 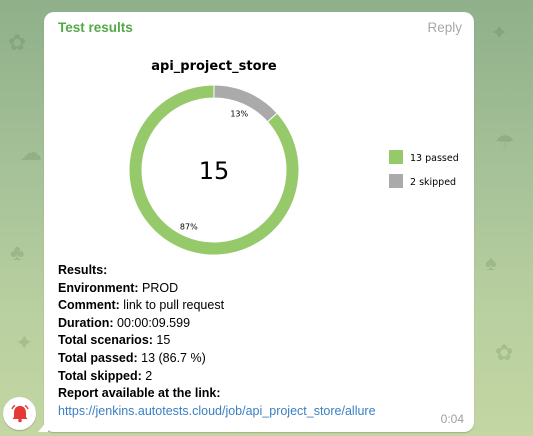 What do you see at coordinates (396, 181) in the screenshot?
I see `legend-swatch-skipped` at bounding box center [396, 181].